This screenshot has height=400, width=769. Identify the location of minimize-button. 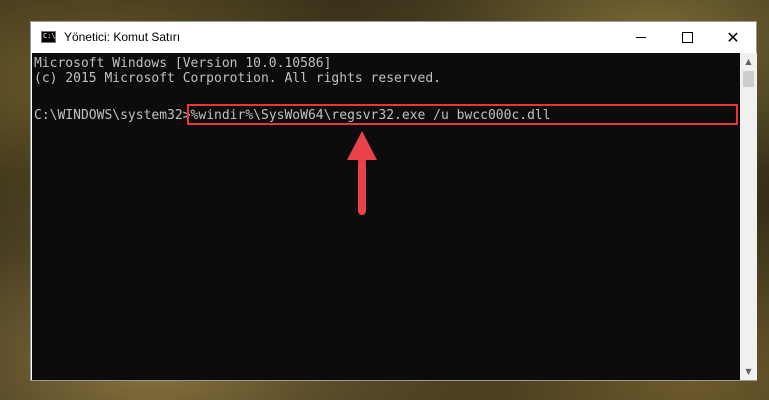
(641, 37).